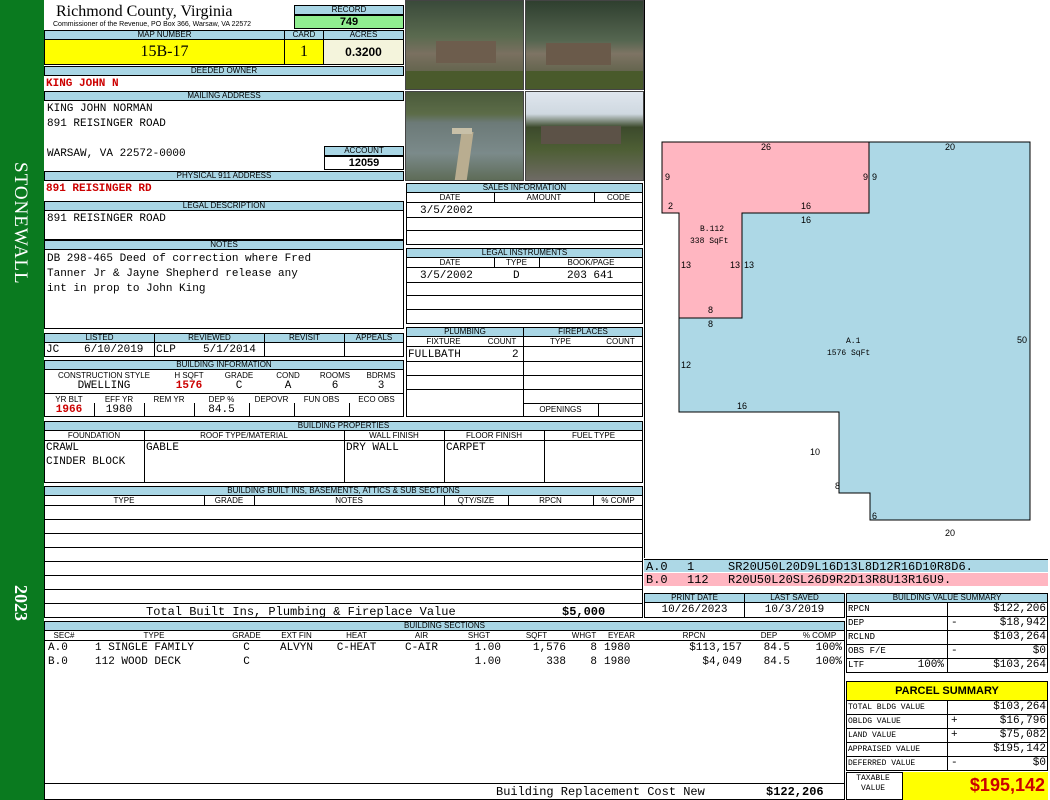  Describe the element at coordinates (239, 375) in the screenshot. I see `bi-col-grade: GRADE` at that location.